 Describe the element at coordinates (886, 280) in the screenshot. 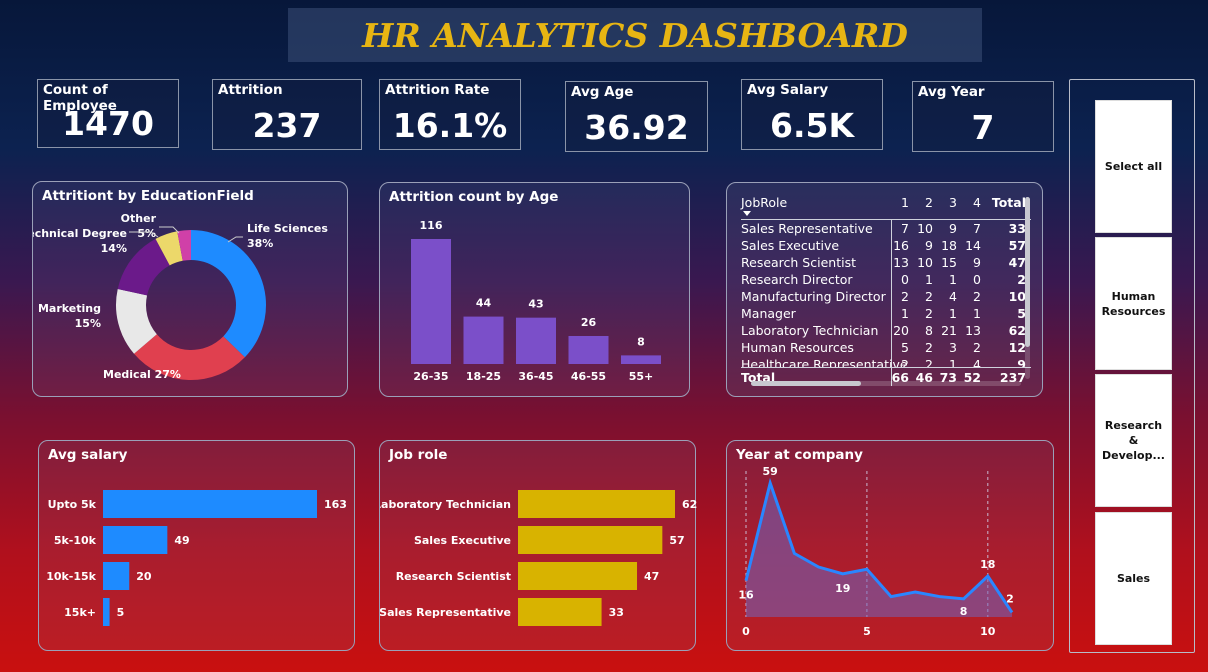

I see `matrix-row: Research Director 0 1 1 0 2` at that location.